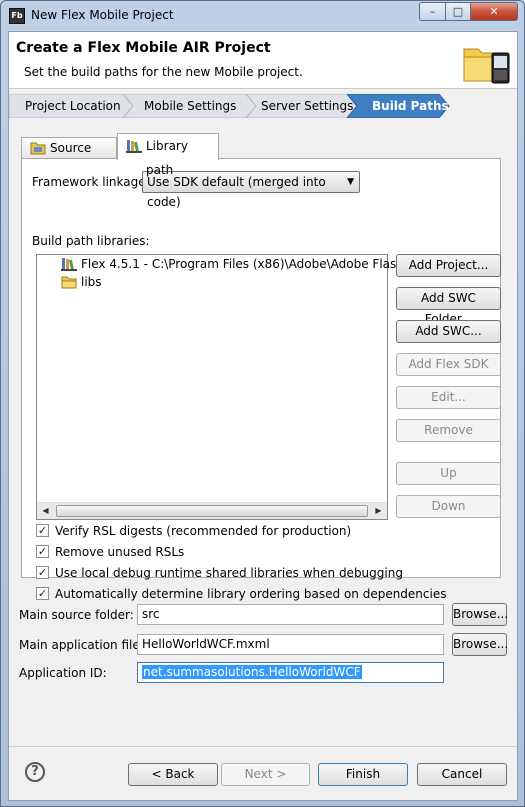 The image size is (525, 807). What do you see at coordinates (307, 106) in the screenshot?
I see `step-label: Server Settings` at bounding box center [307, 106].